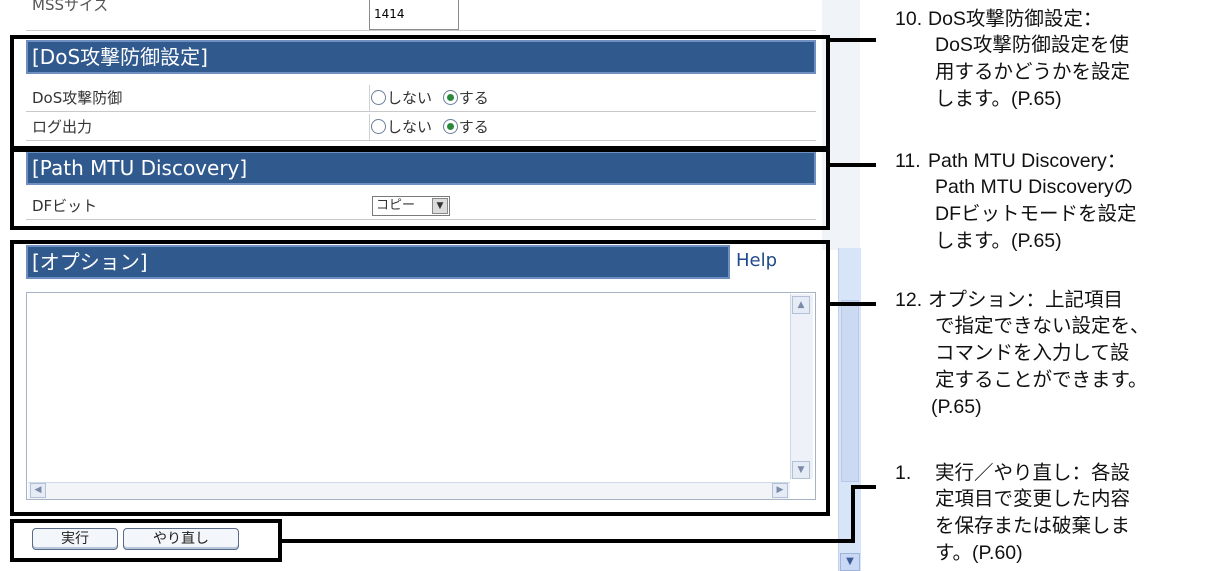 This screenshot has height=571, width=1215. Describe the element at coordinates (420, 93) in the screenshot. I see `dos-callout-frame` at that location.